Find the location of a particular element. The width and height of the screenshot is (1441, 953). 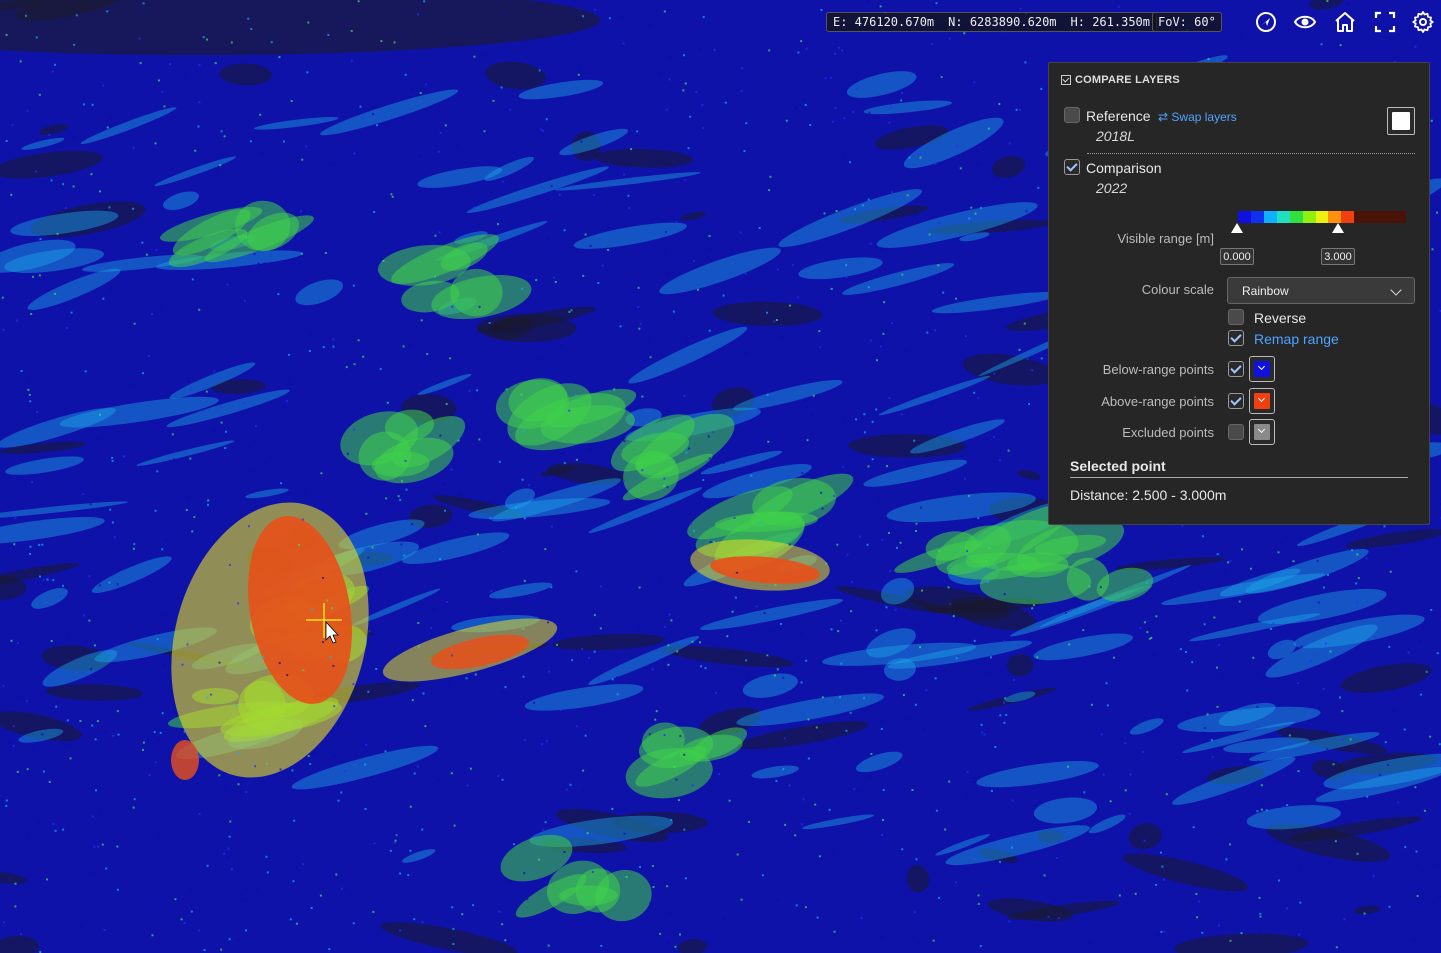

reverse-checkbox is located at coordinates (1236, 317).